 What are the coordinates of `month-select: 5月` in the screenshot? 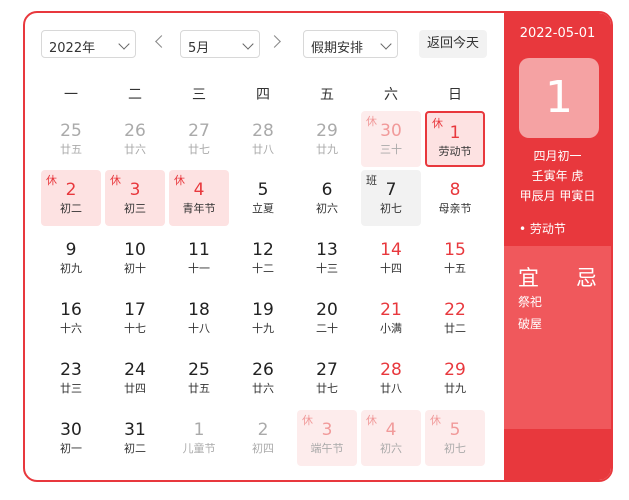 It's located at (220, 44).